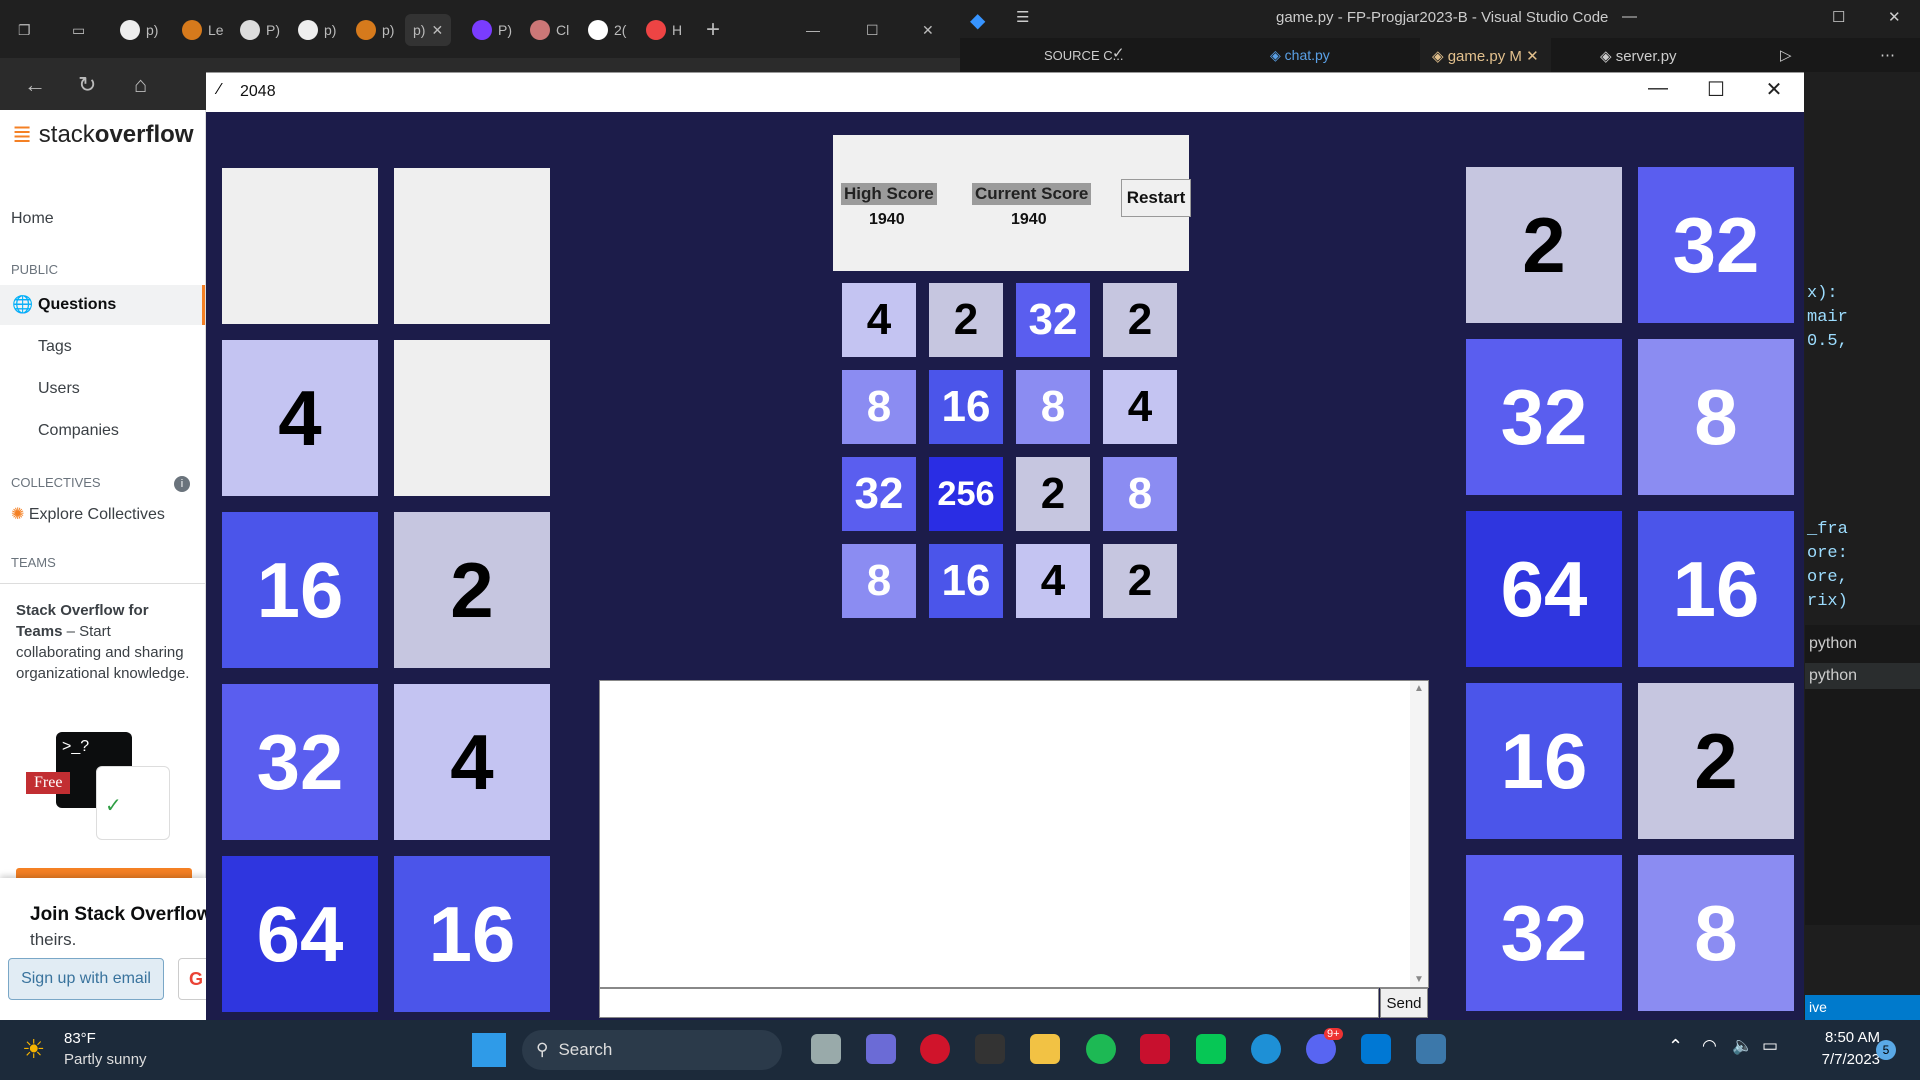 The width and height of the screenshot is (1920, 1080). What do you see at coordinates (35, 85) in the screenshot?
I see `back-icon: ←` at bounding box center [35, 85].